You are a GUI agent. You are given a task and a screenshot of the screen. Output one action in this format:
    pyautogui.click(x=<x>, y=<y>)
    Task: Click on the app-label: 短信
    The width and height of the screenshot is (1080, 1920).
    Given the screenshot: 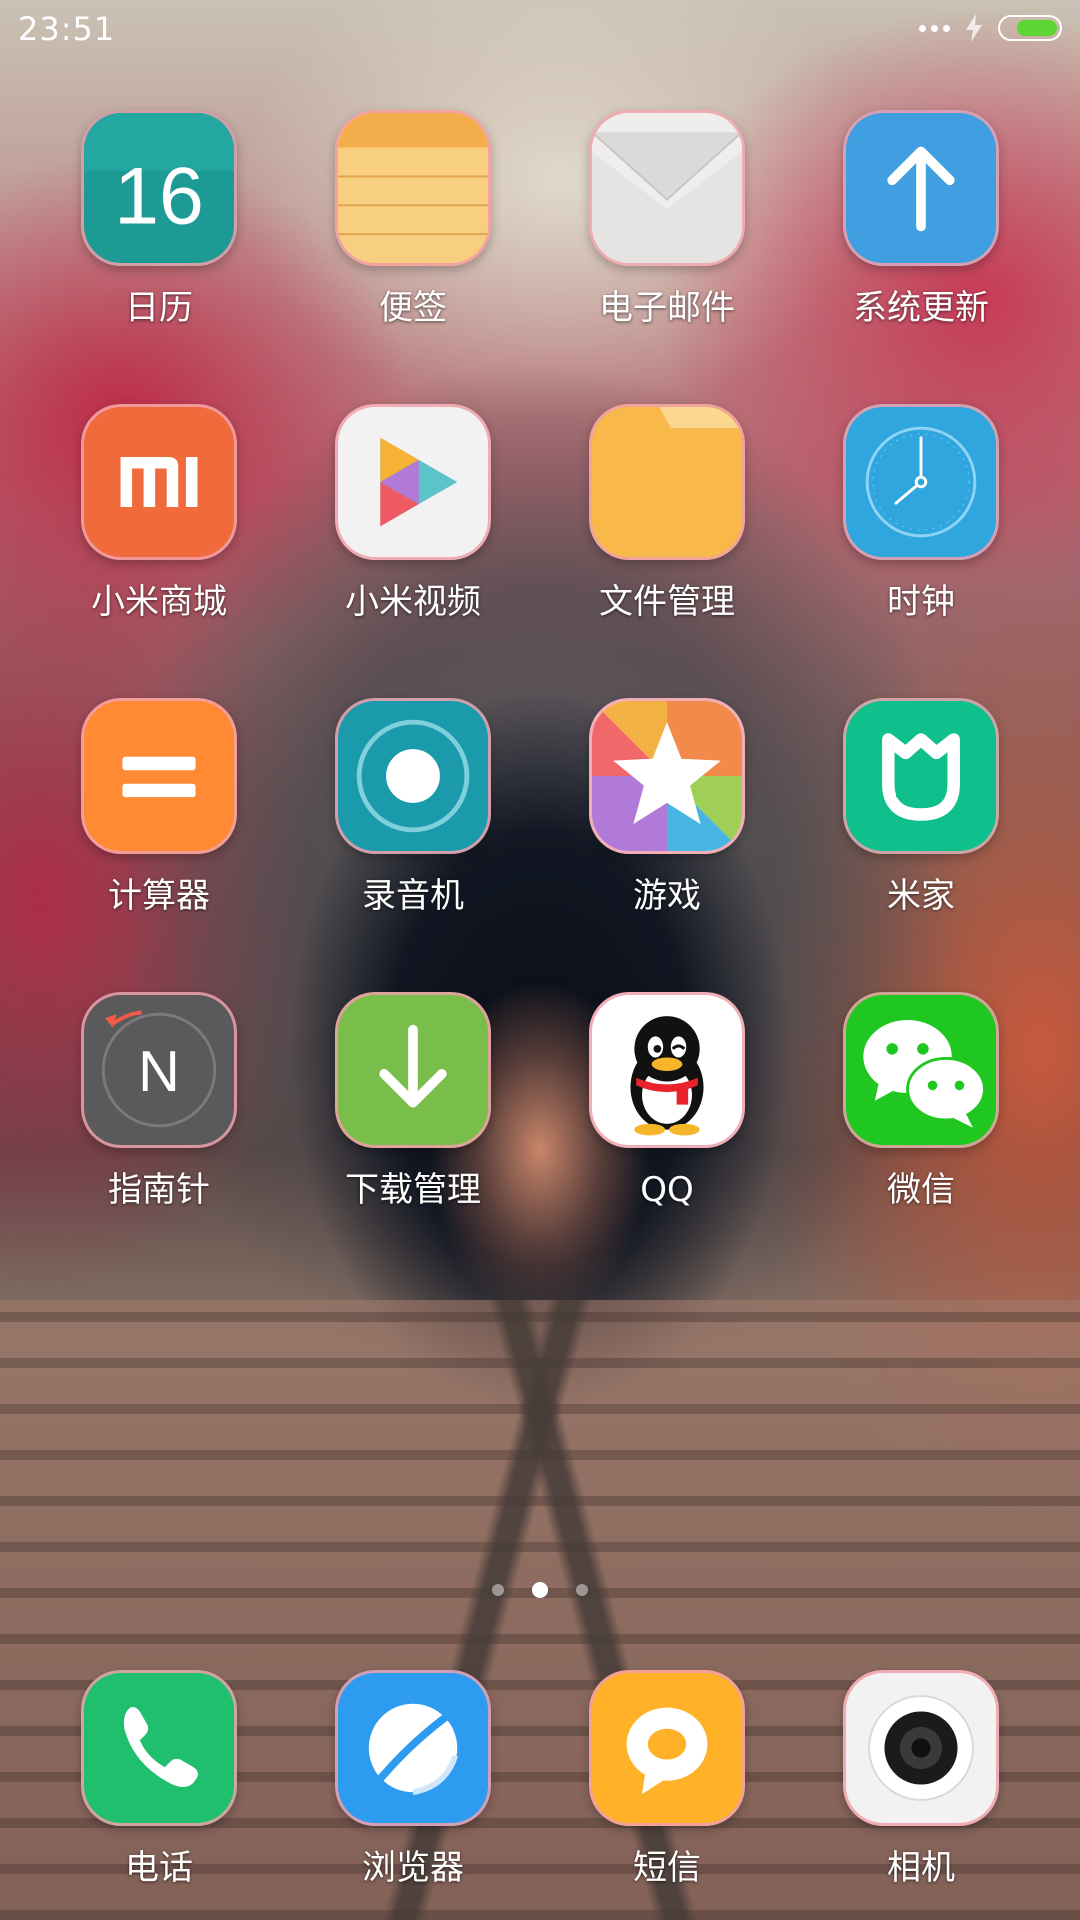 What is the action you would take?
    pyautogui.click(x=667, y=1868)
    